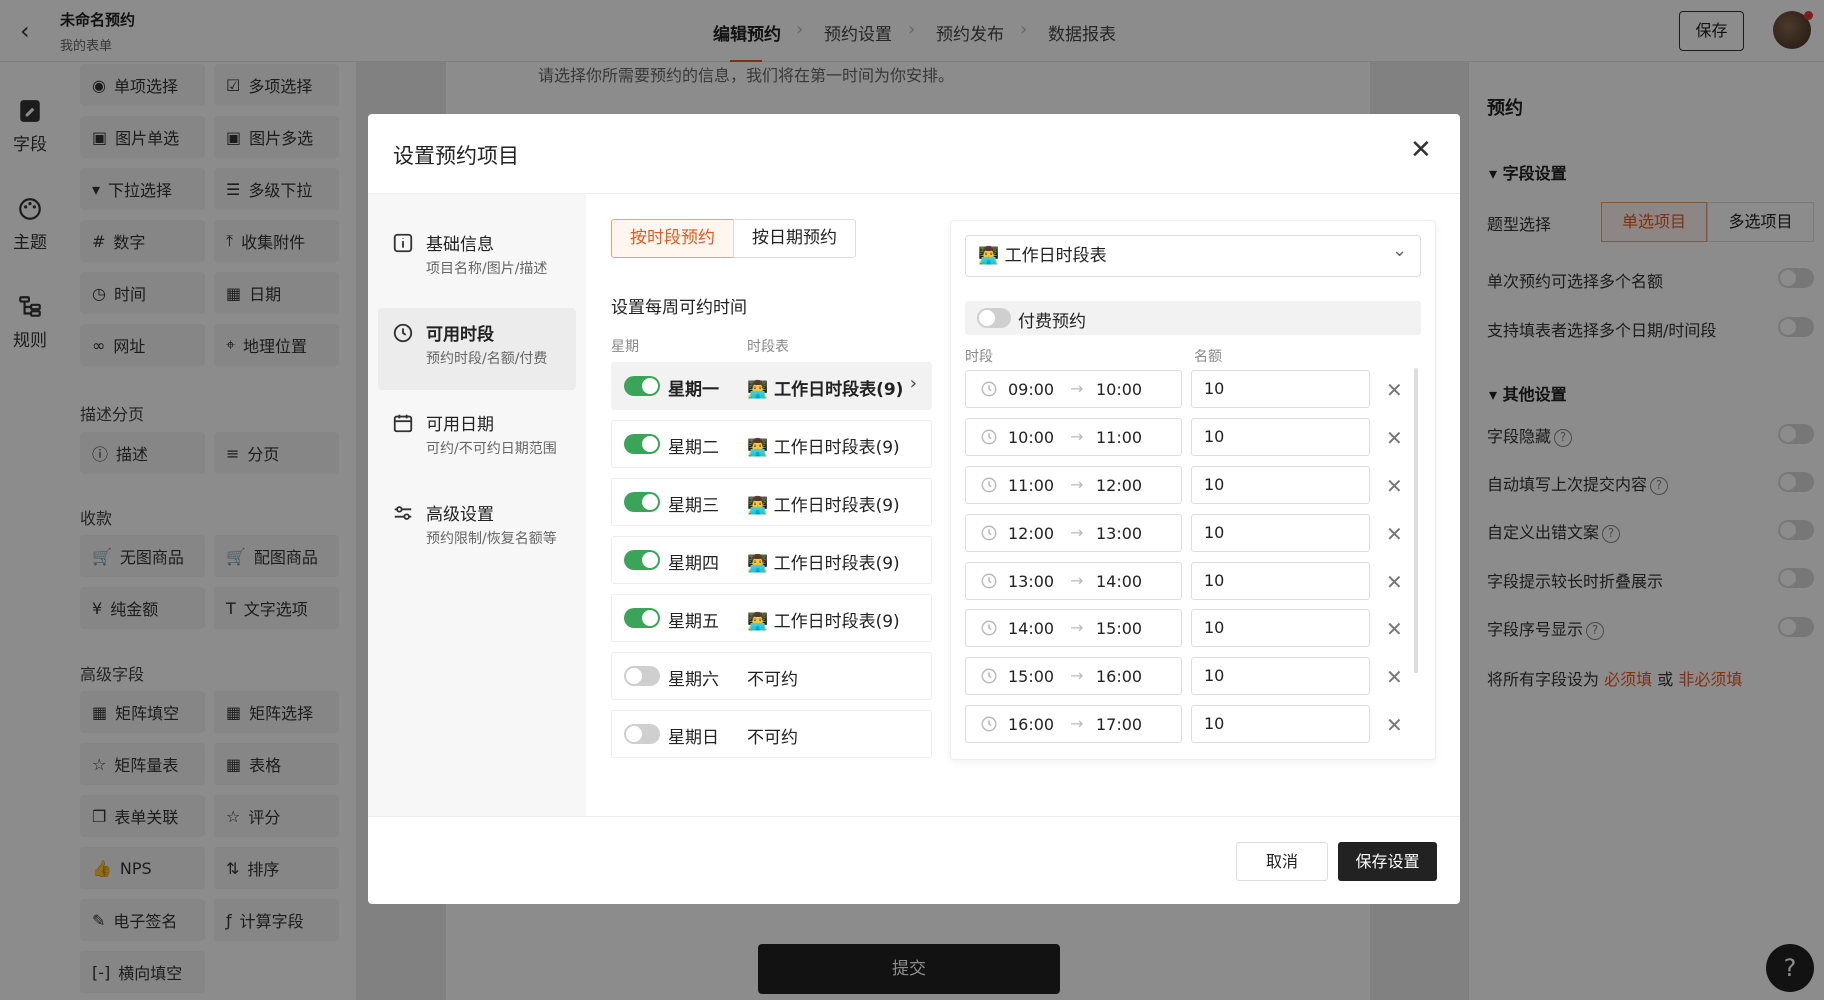  I want to click on day-name: 星期四, so click(693, 564).